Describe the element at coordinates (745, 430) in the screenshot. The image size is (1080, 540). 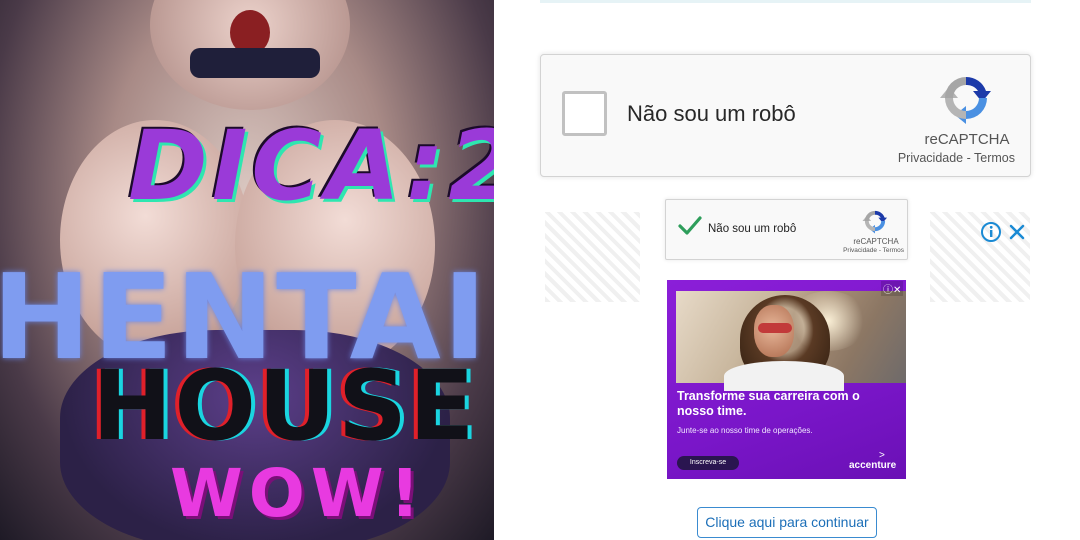
I see `ad-subtext: Junte-se ao nosso time de operações.` at that location.